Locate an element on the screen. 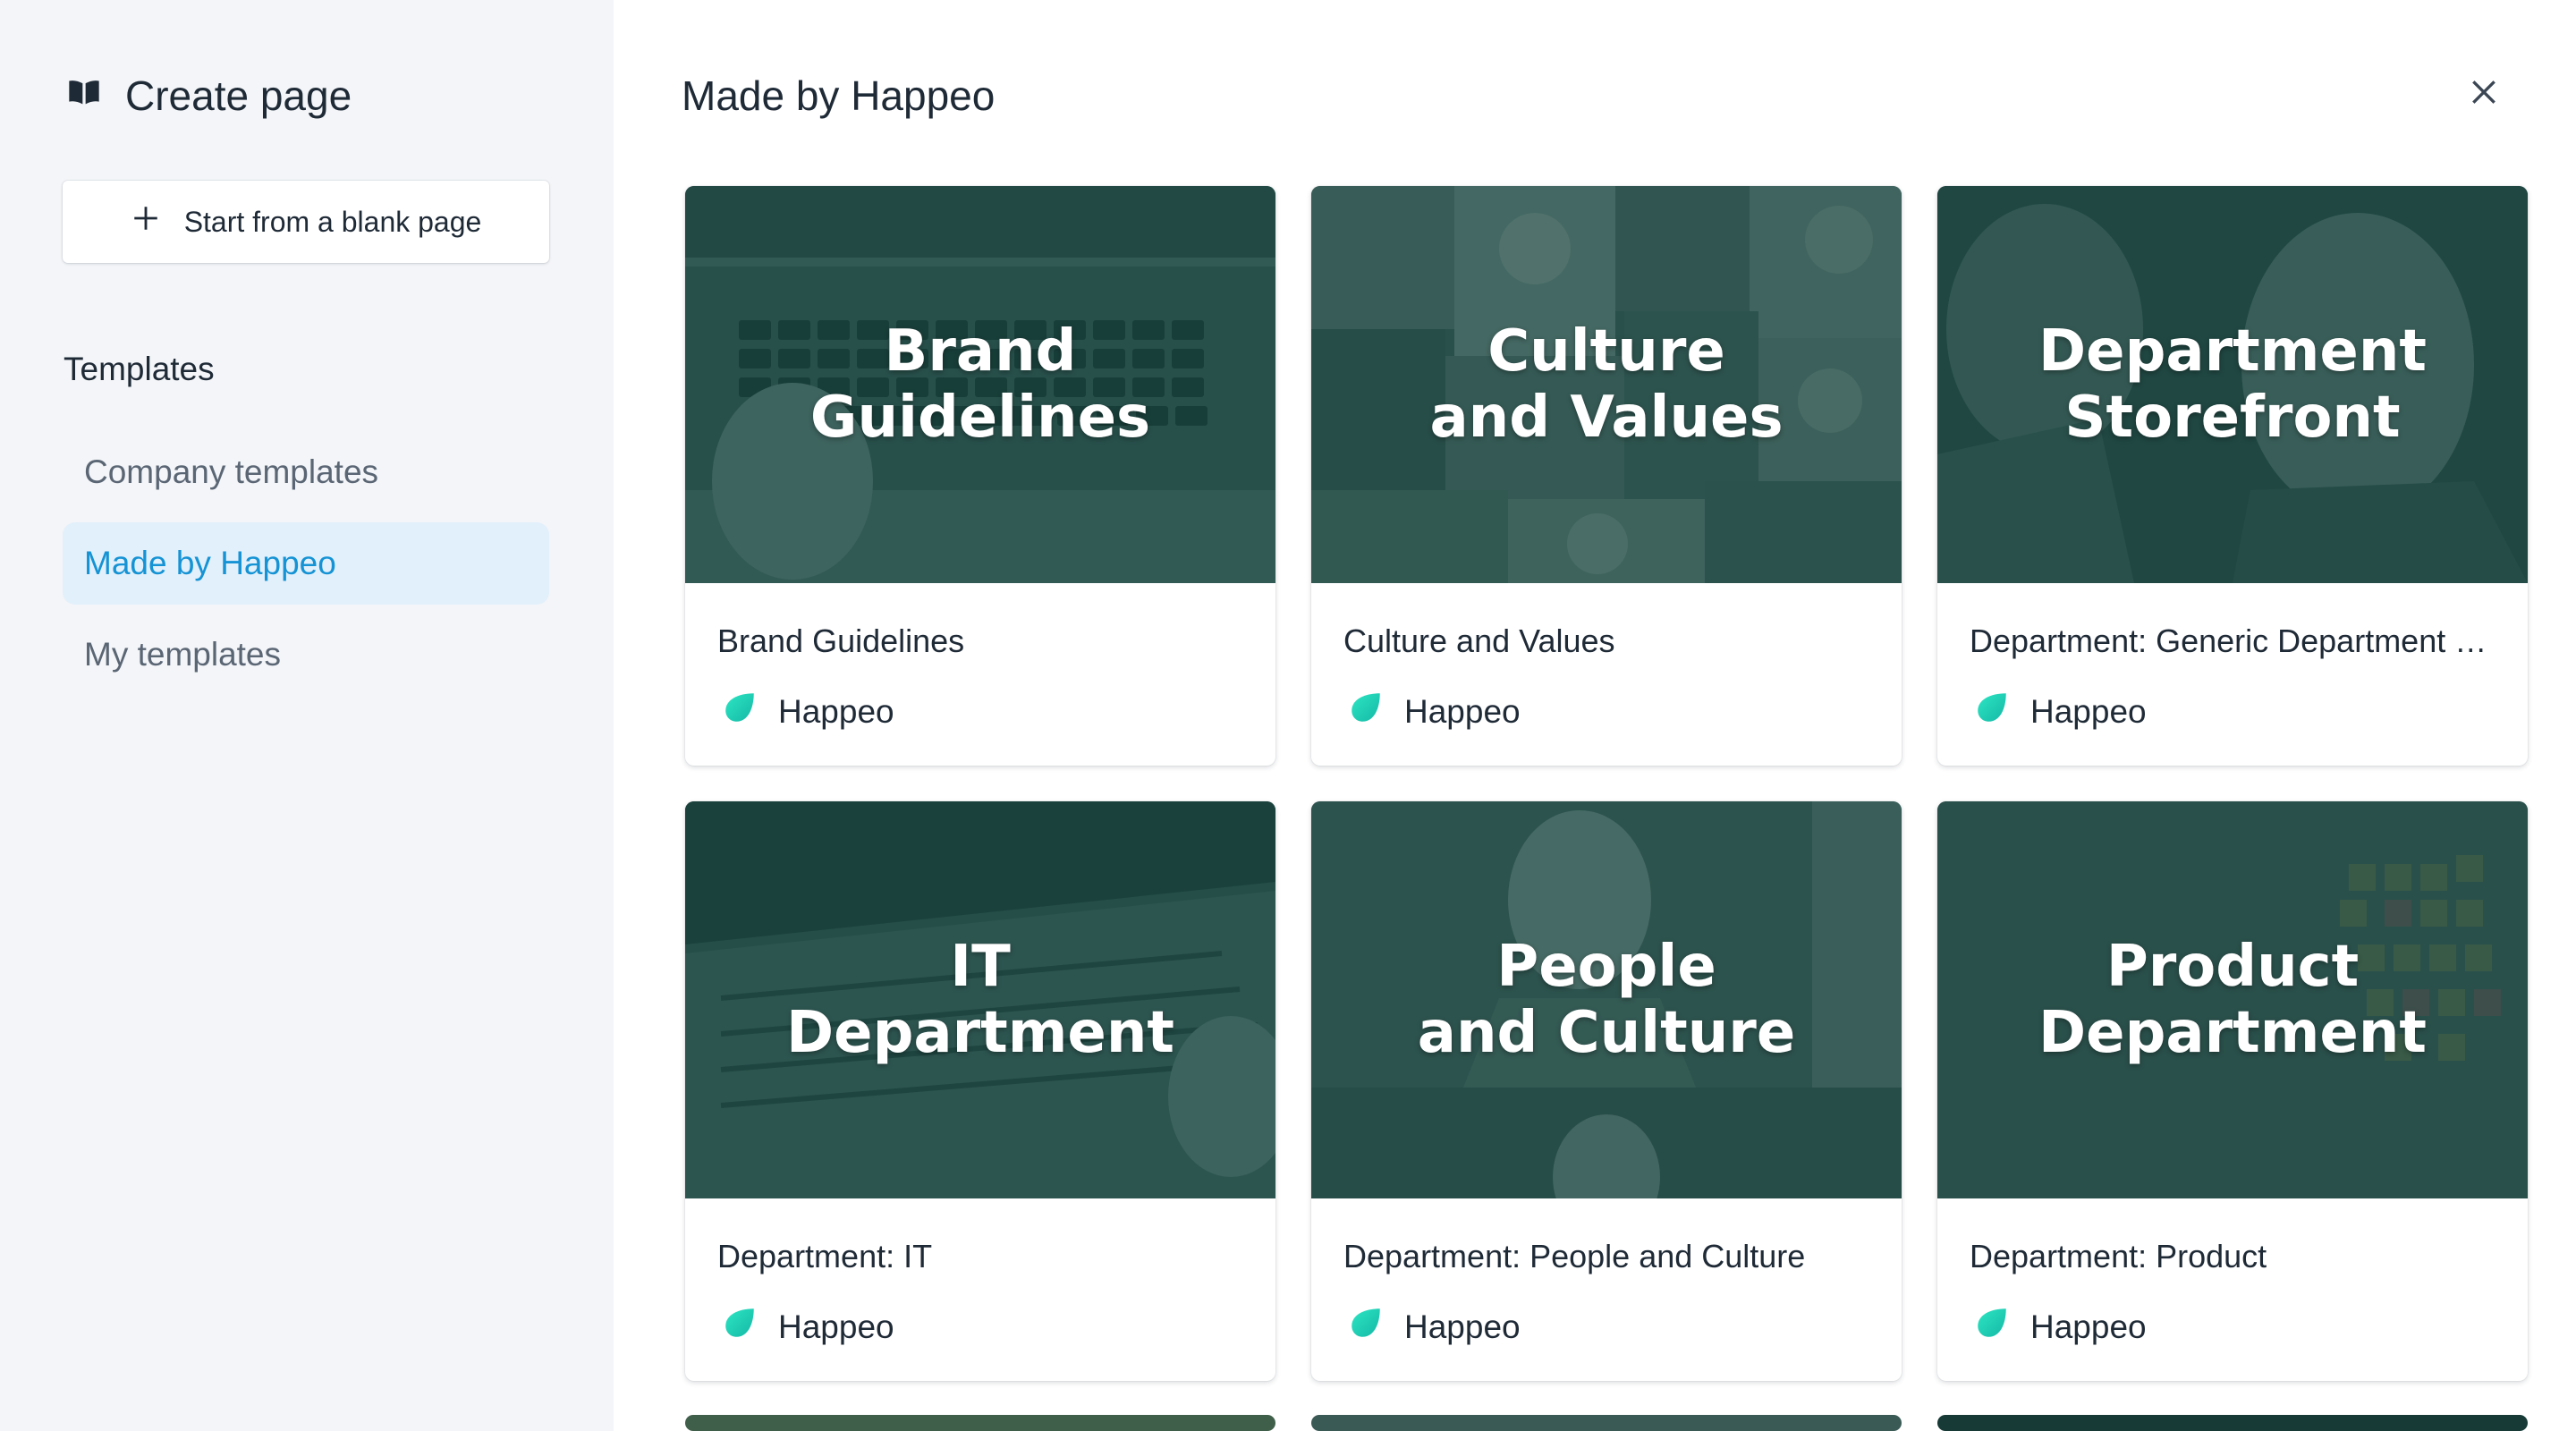  close-button is located at coordinates (2483, 94).